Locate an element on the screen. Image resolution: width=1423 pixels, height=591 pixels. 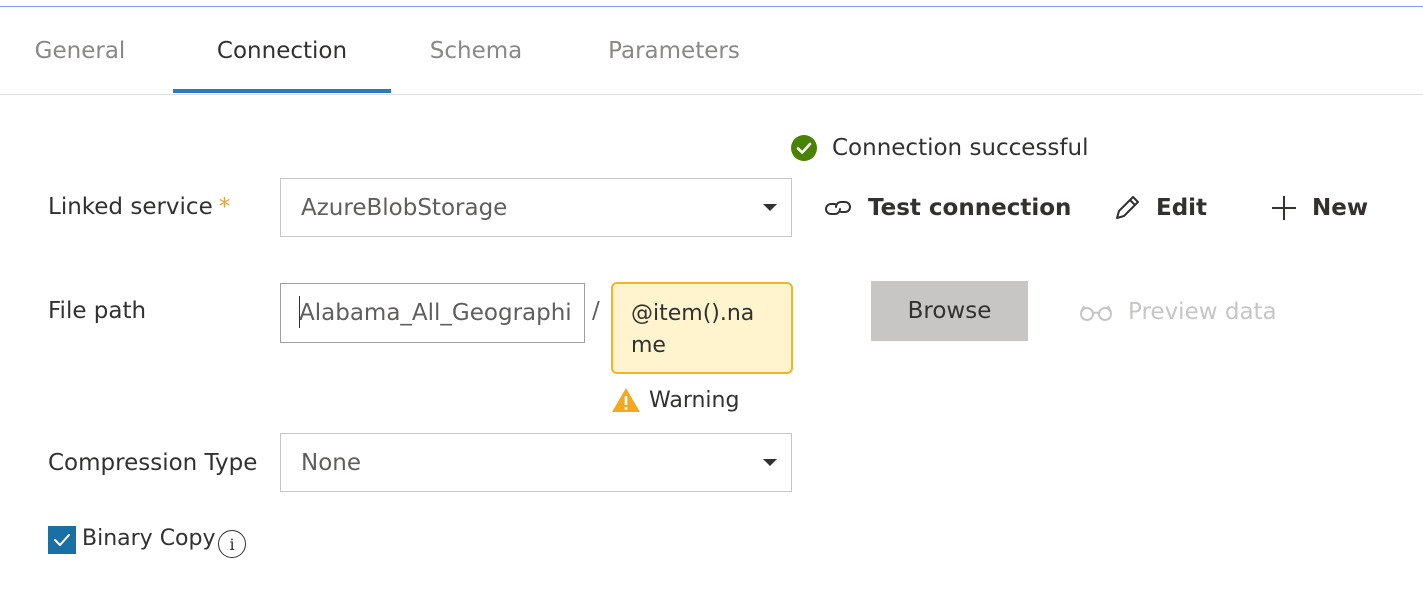
warning-text: Warning is located at coordinates (694, 400).